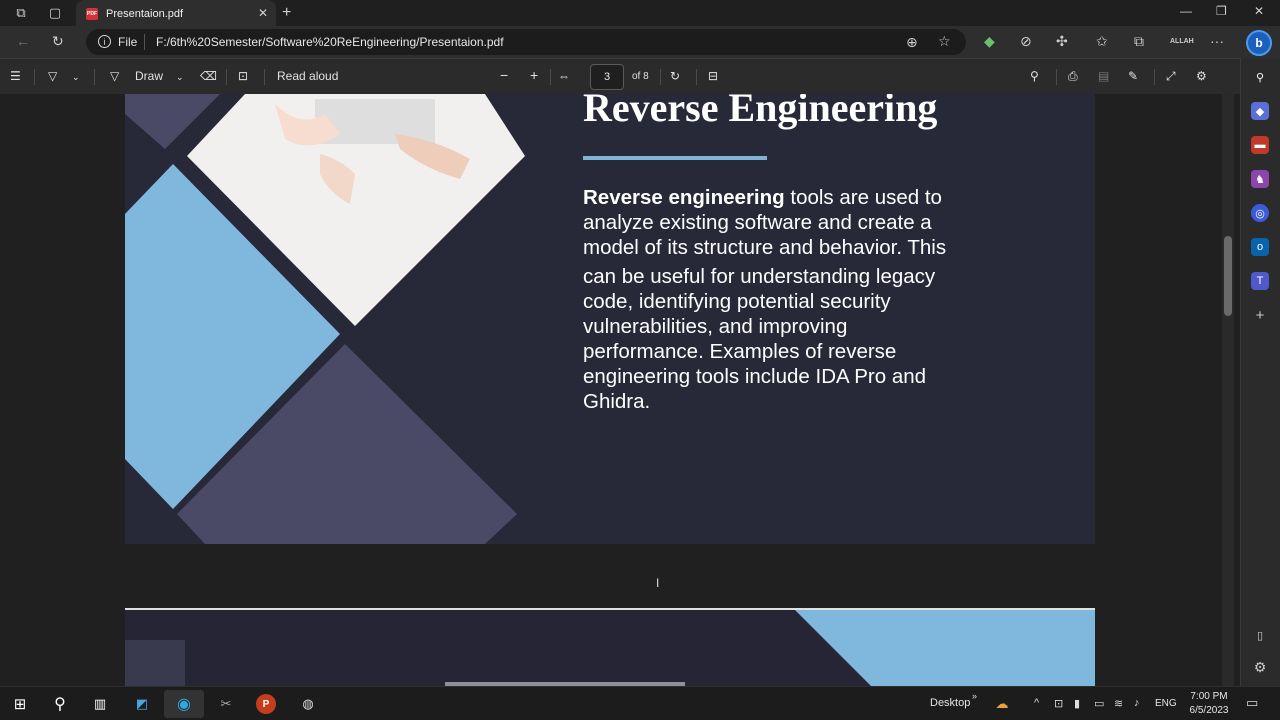 The image size is (1280, 720). Describe the element at coordinates (1260, 213) in the screenshot. I see `office-icon: ◎` at that location.